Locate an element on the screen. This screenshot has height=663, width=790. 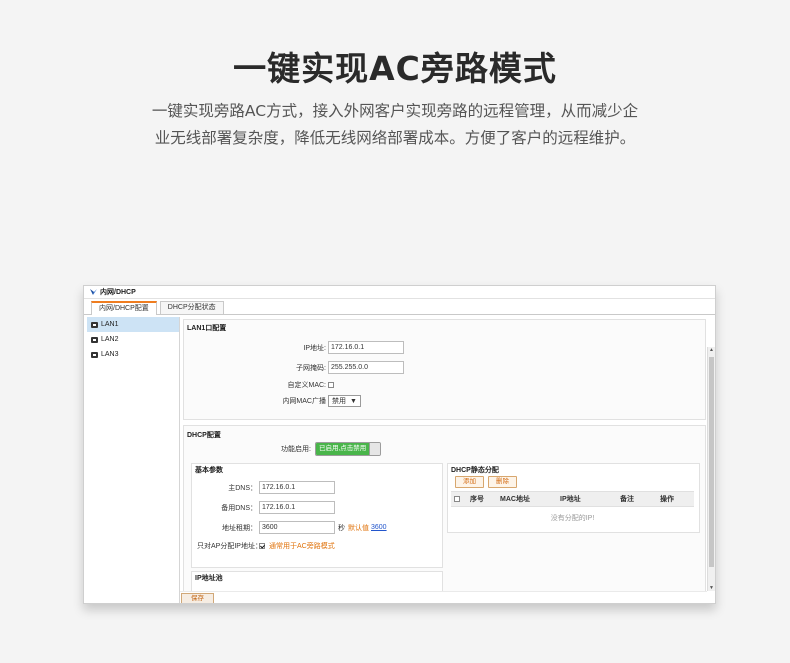
subnet-mask-input is located at coordinates (366, 367).